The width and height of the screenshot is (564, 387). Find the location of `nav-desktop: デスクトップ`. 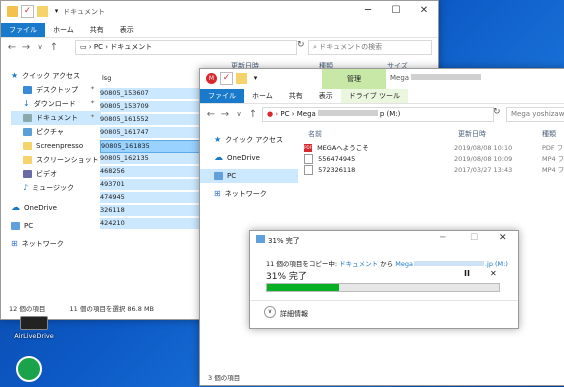

nav-desktop: デスクトップ is located at coordinates (56, 90).